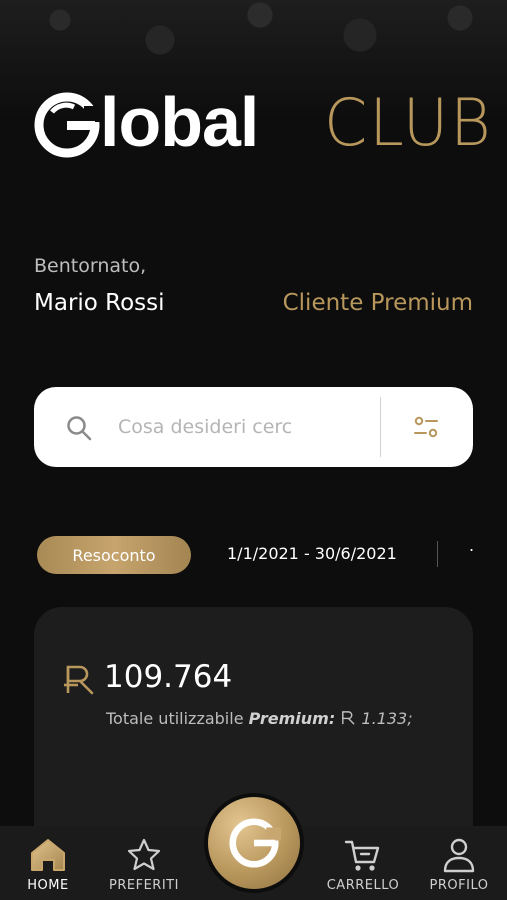 The width and height of the screenshot is (507, 900). What do you see at coordinates (48, 885) in the screenshot?
I see `nav-home-label: HOME` at bounding box center [48, 885].